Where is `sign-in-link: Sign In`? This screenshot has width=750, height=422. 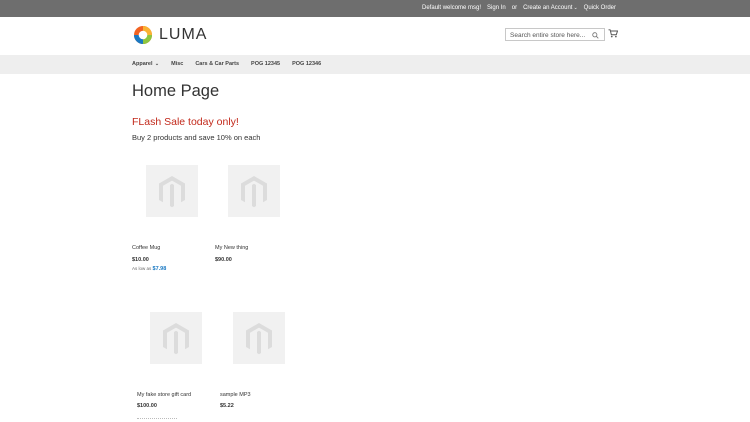
sign-in-link: Sign In is located at coordinates (496, 8).